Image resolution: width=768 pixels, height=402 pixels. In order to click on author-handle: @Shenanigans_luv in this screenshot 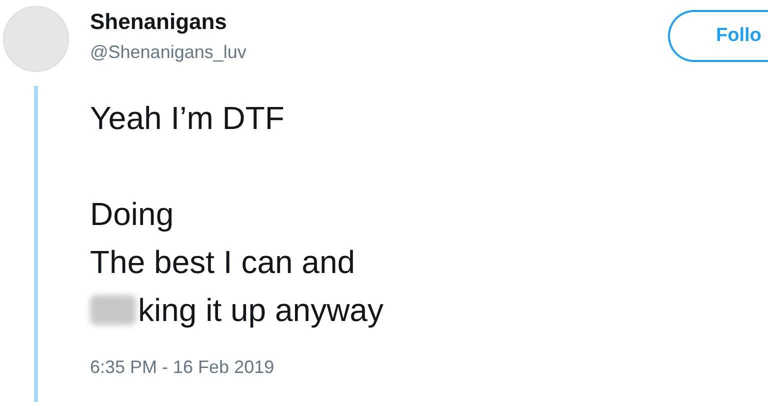, I will do `click(168, 52)`.